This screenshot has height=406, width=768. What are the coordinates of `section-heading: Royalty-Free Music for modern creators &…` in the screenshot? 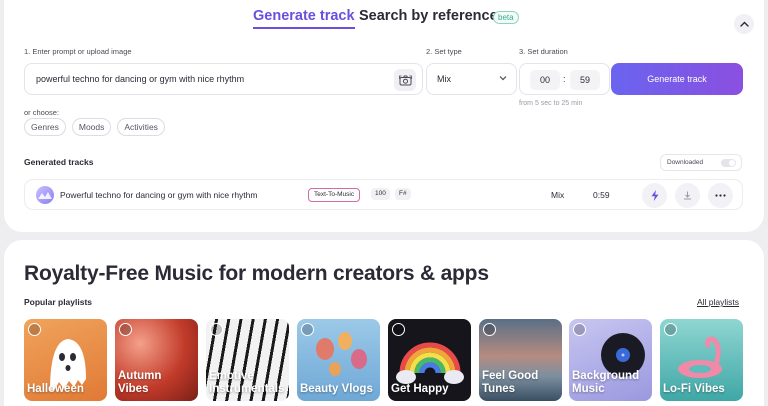 It's located at (256, 273).